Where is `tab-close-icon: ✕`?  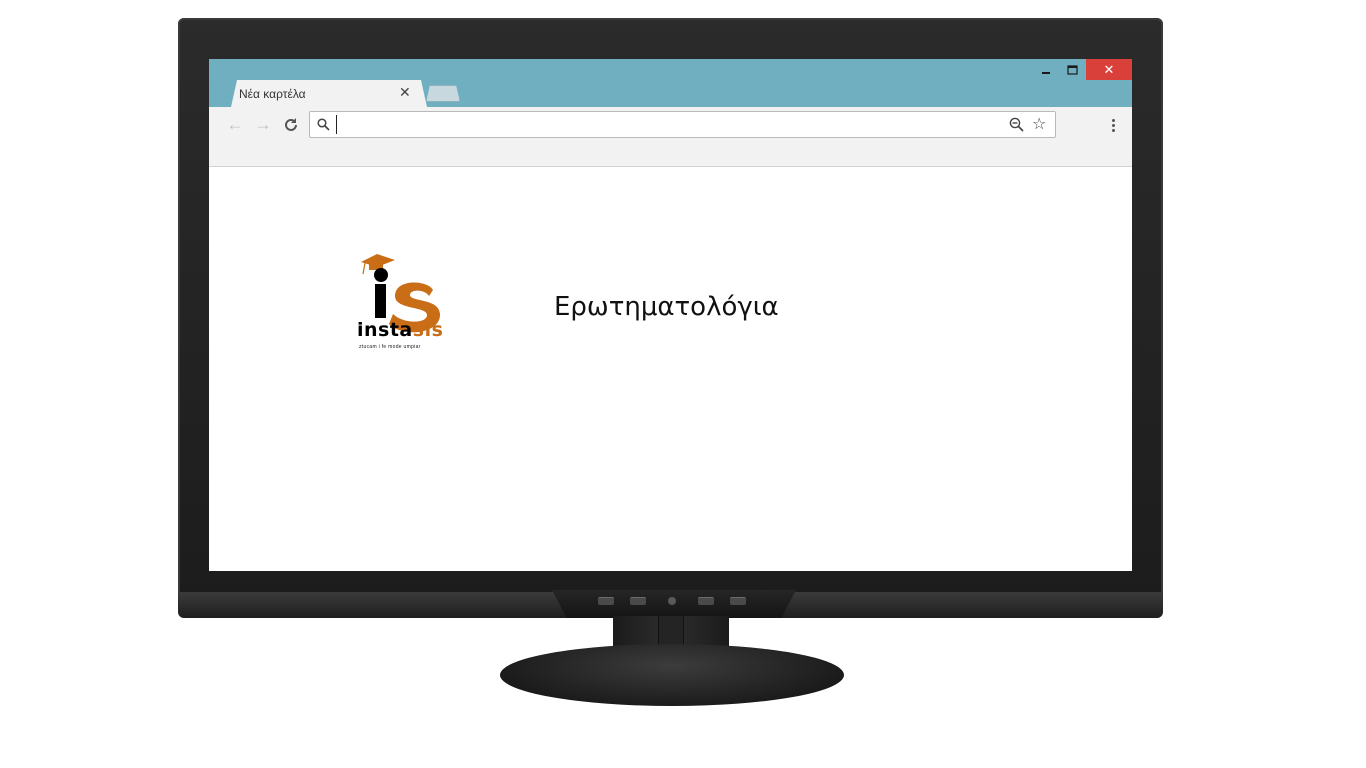 tab-close-icon: ✕ is located at coordinates (405, 92).